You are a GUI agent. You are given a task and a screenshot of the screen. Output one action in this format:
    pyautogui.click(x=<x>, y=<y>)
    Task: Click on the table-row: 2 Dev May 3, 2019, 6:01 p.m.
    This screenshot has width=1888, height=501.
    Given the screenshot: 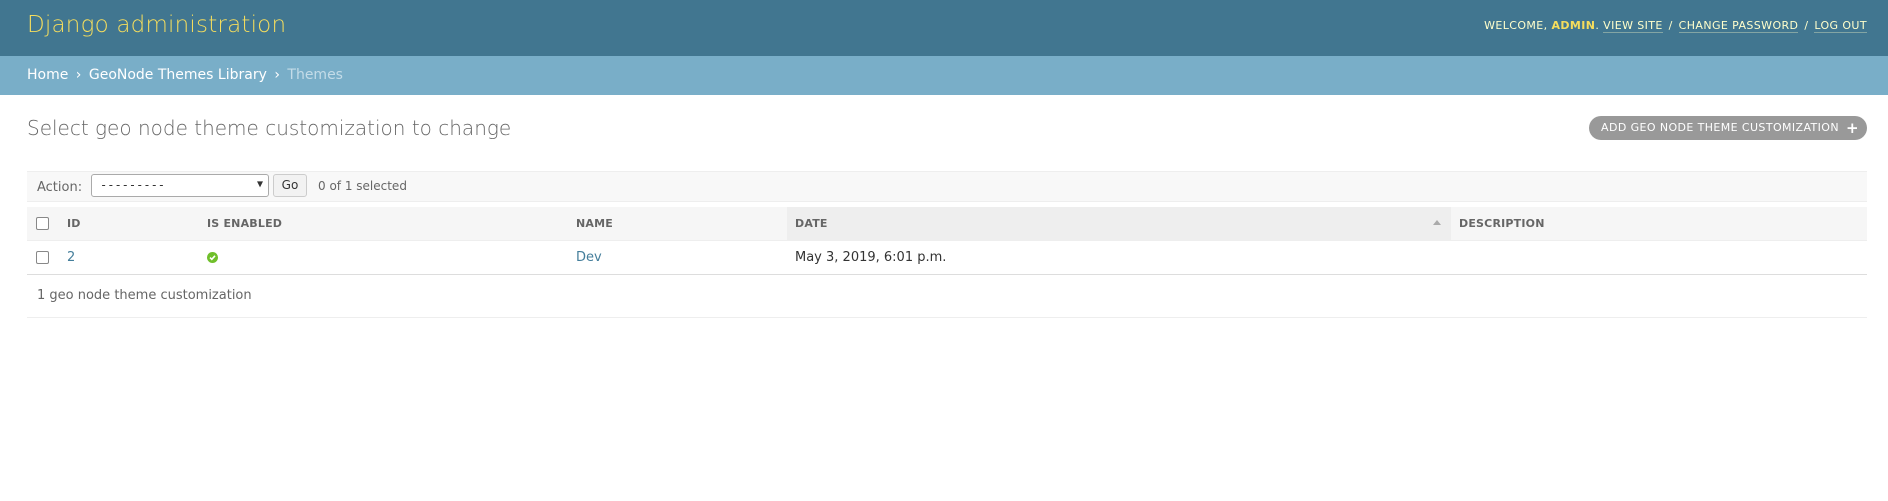 What is the action you would take?
    pyautogui.click(x=947, y=257)
    